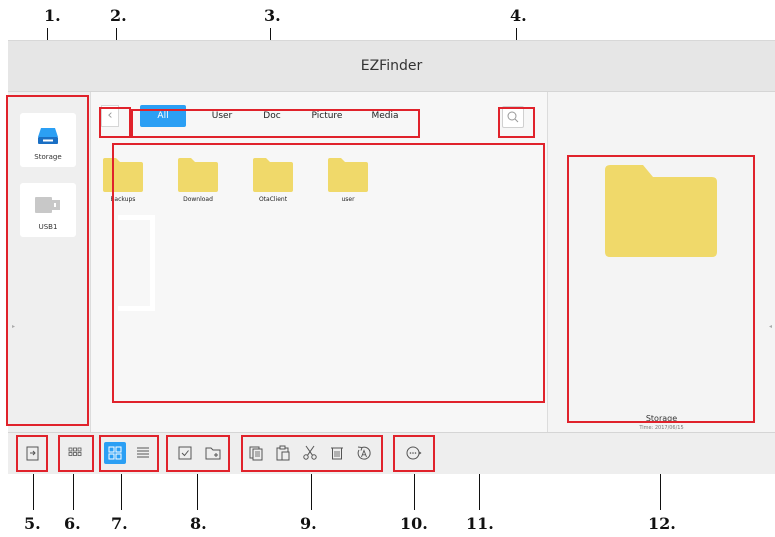 The width and height of the screenshot is (775, 537). I want to click on callout-3: 3., so click(272, 15).